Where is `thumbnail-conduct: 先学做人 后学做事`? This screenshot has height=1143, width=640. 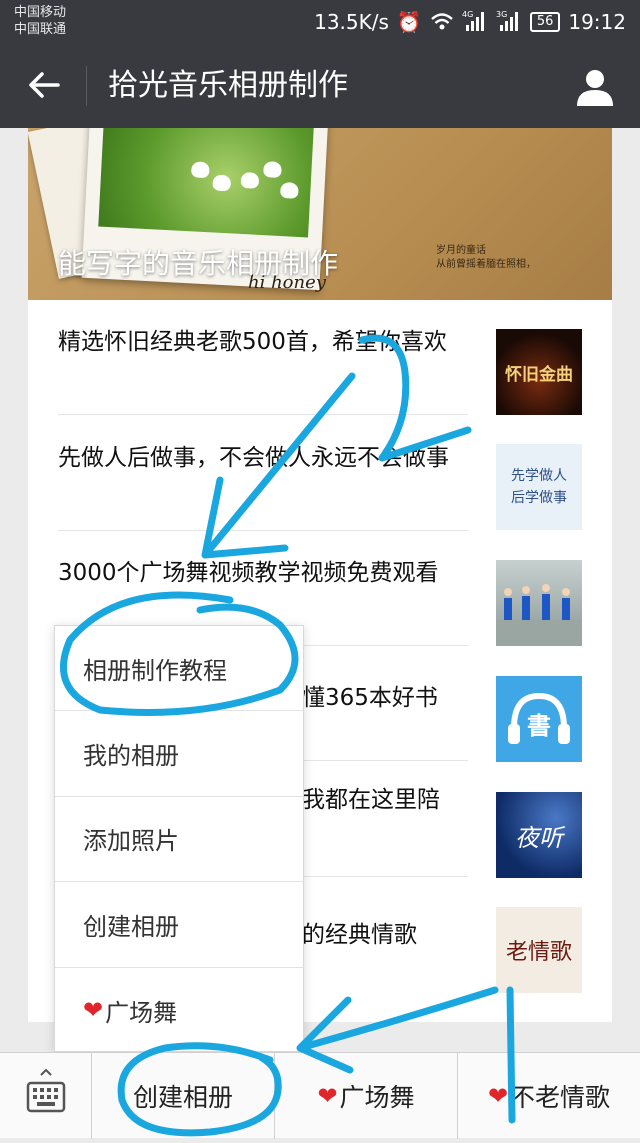 thumbnail-conduct: 先学做人 后学做事 is located at coordinates (539, 487).